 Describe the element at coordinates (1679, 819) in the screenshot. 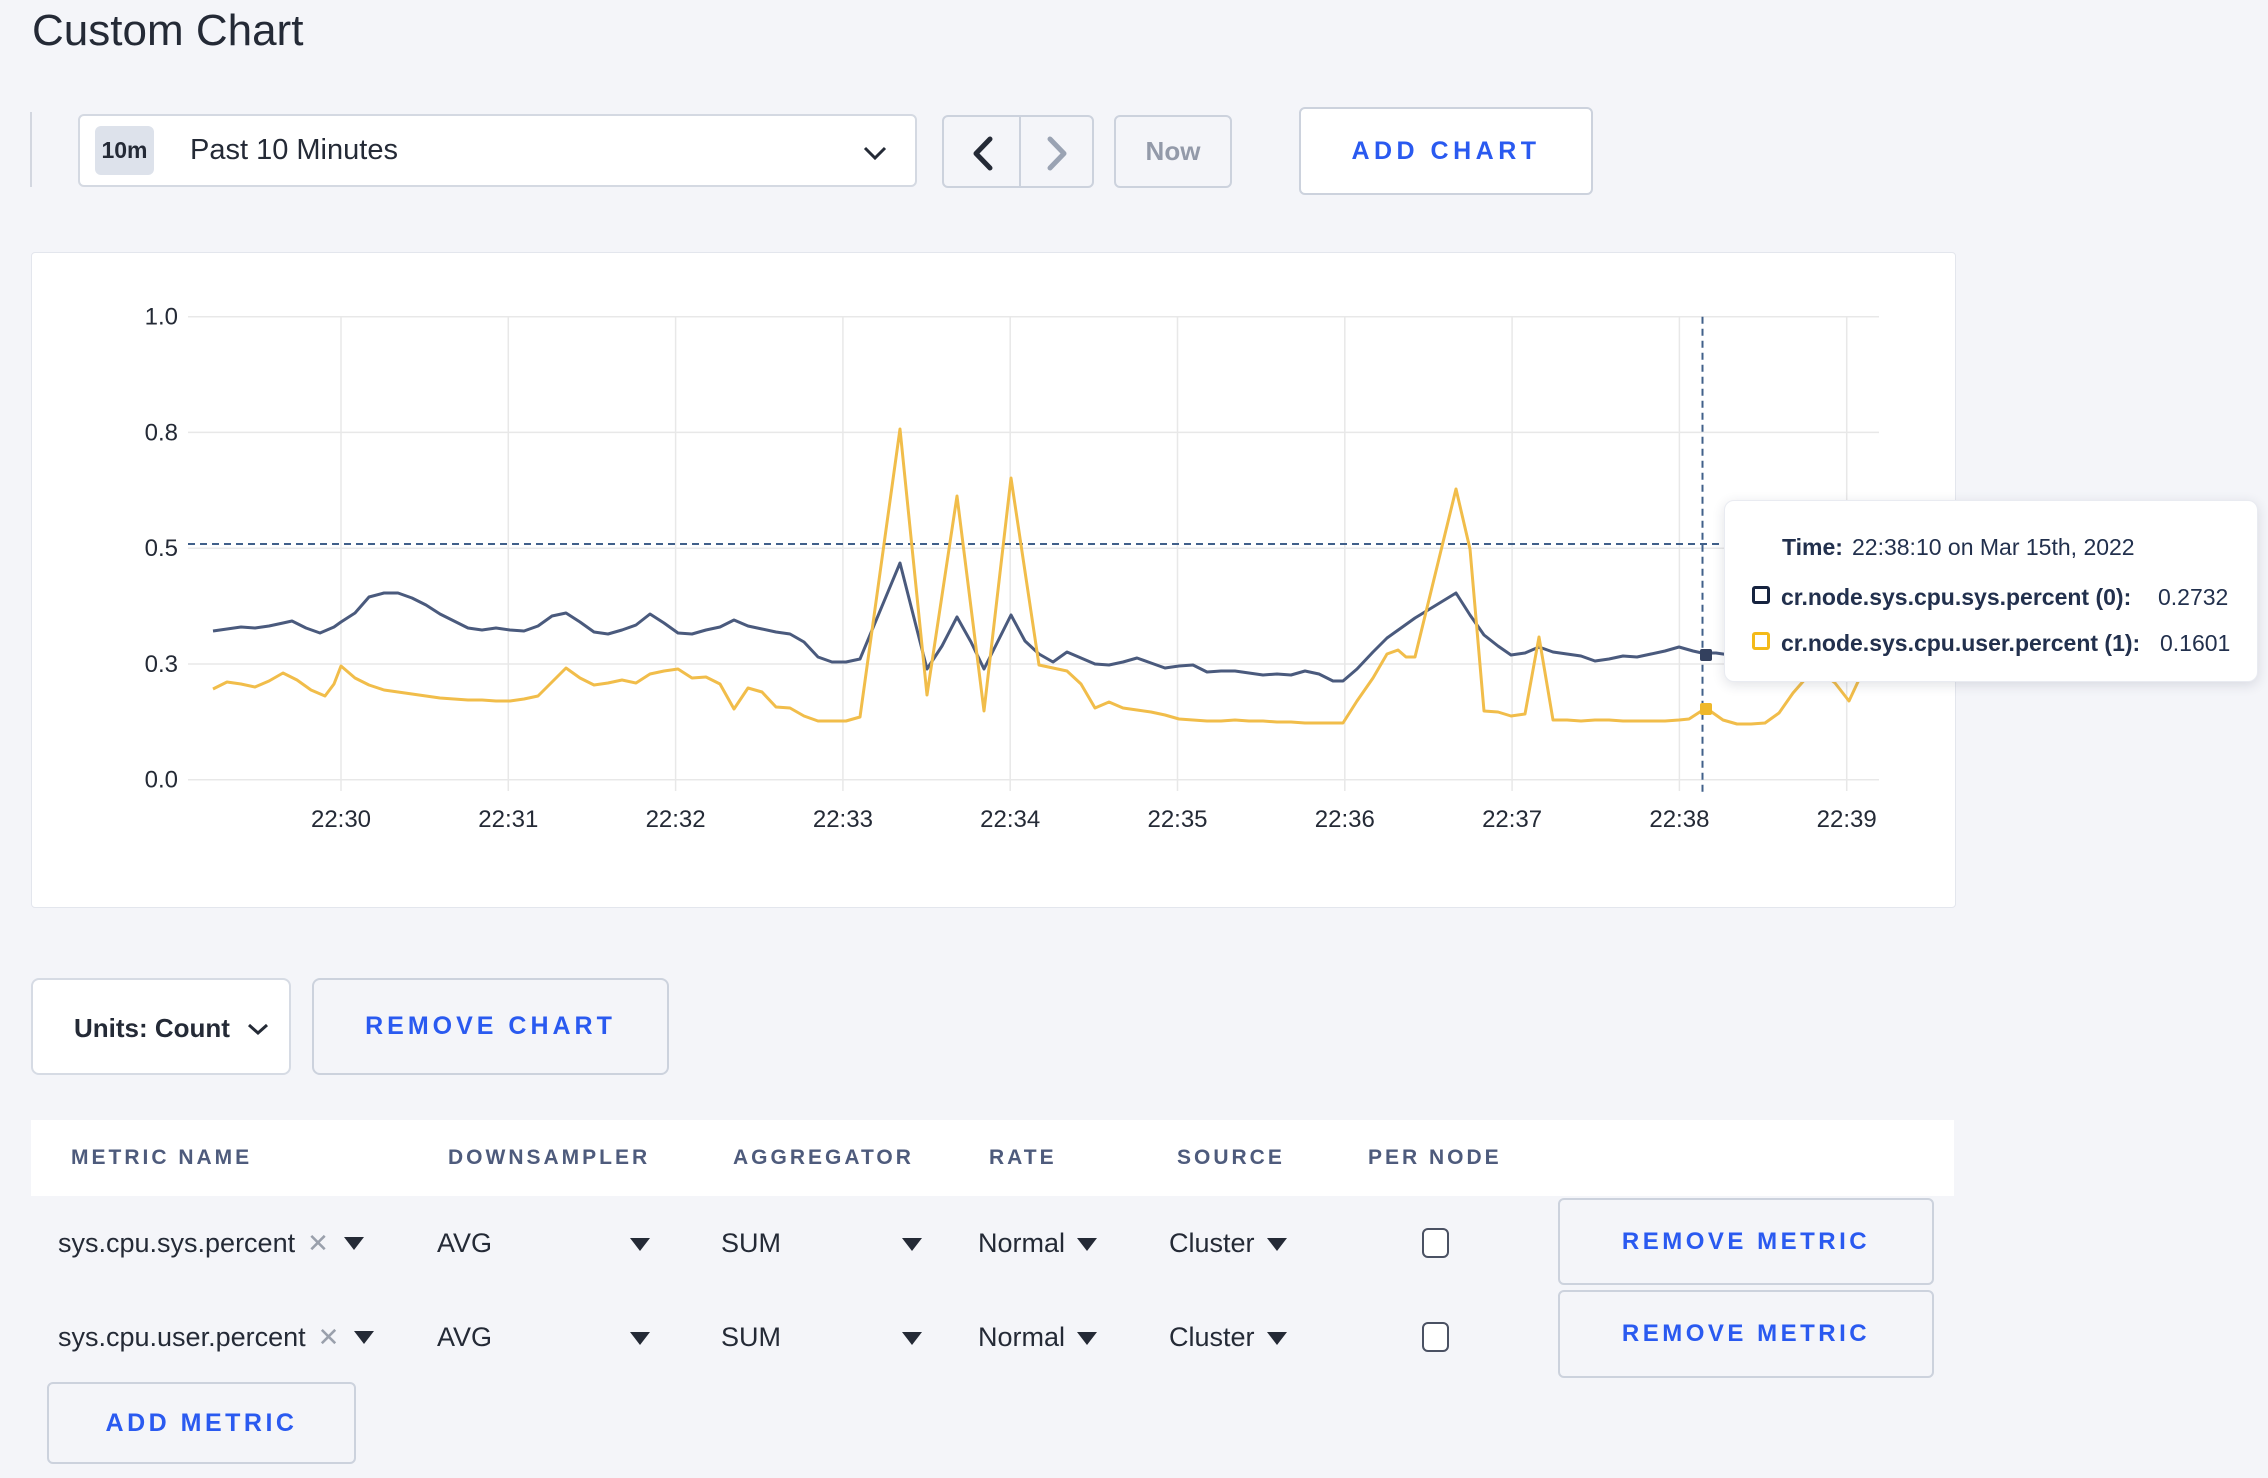

I see `svg-text: 22:38` at that location.